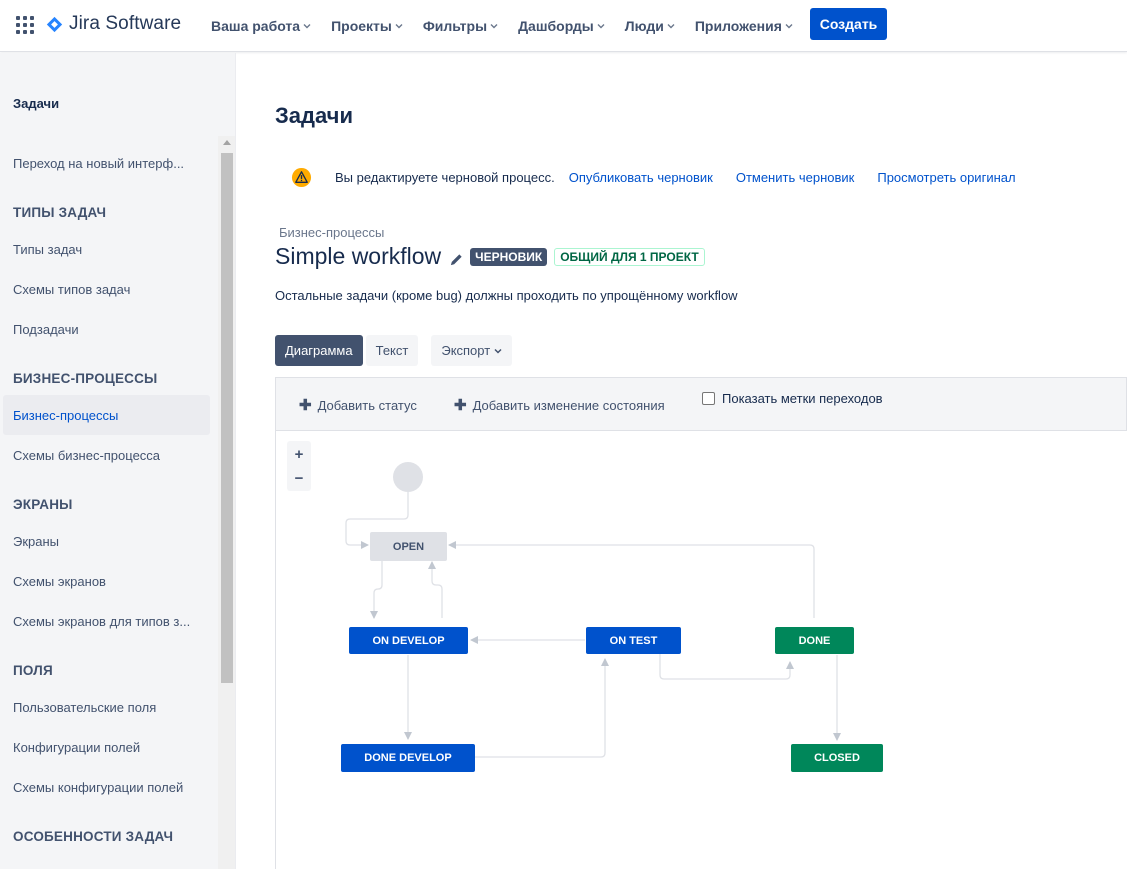 This screenshot has height=869, width=1127. Describe the element at coordinates (837, 758) in the screenshot. I see `status-closed: CLOSED` at that location.